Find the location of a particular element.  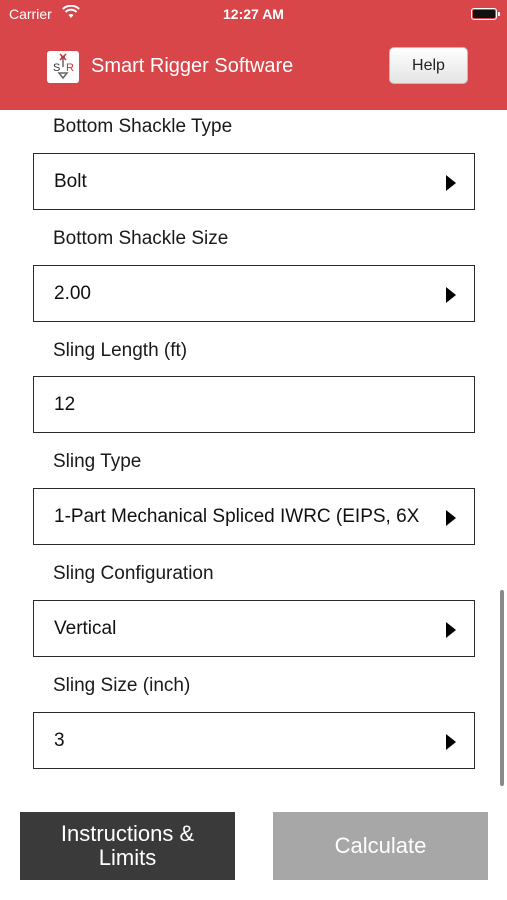

bottom-shackle-size-label: Bottom Shackle Size is located at coordinates (141, 238).